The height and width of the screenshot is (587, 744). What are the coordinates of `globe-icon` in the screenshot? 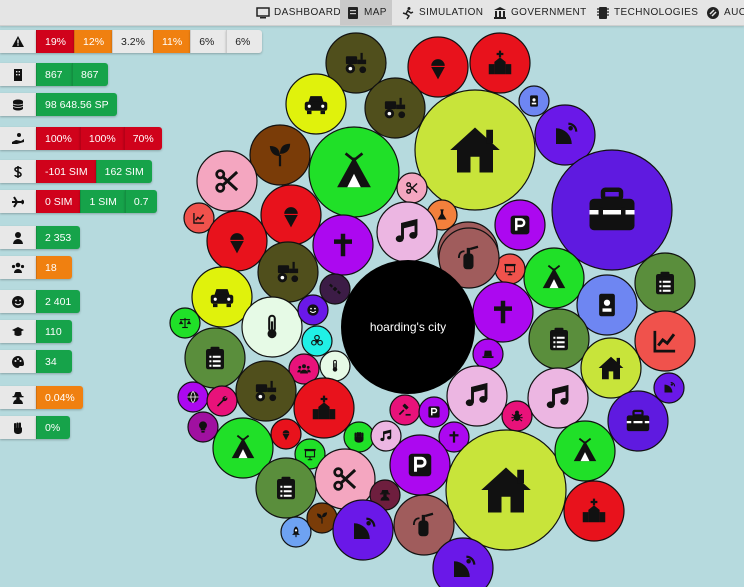 It's located at (193, 397).